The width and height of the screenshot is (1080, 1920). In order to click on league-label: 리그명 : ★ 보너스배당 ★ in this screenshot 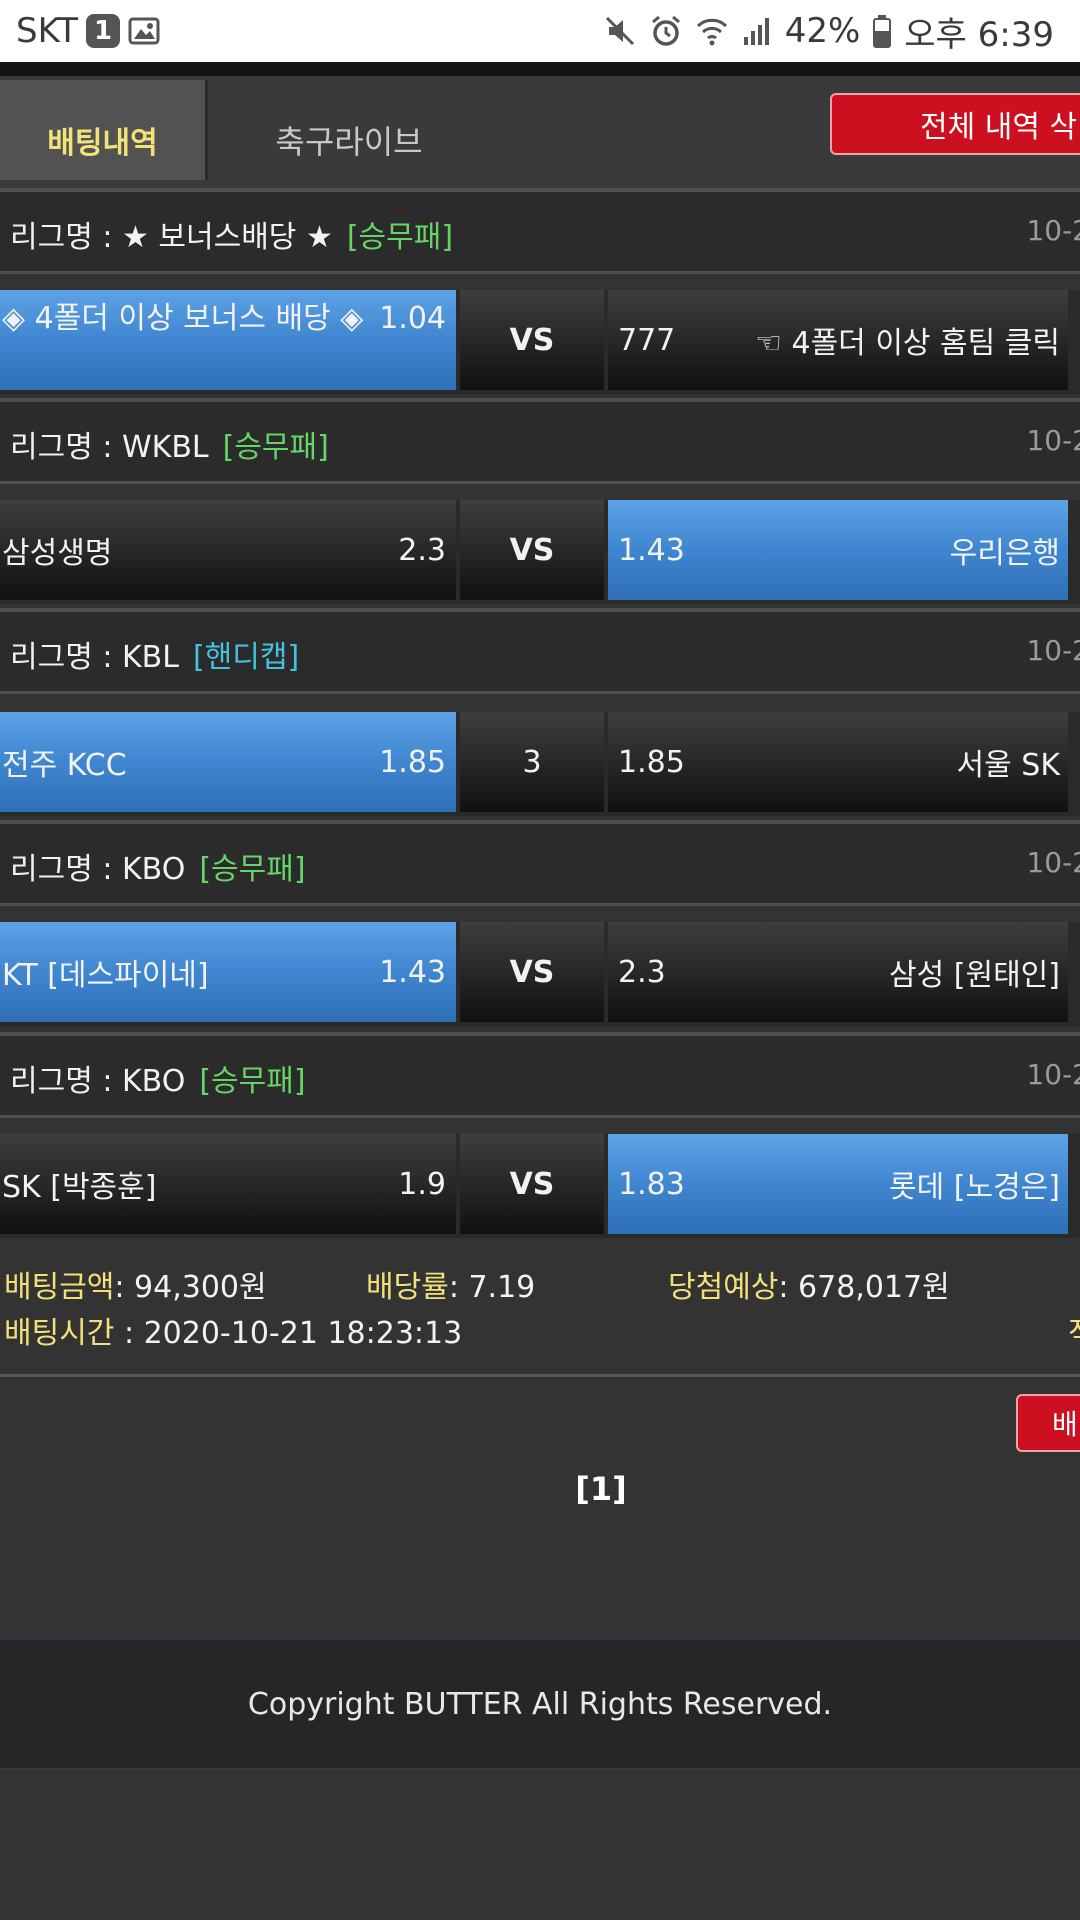, I will do `click(171, 237)`.